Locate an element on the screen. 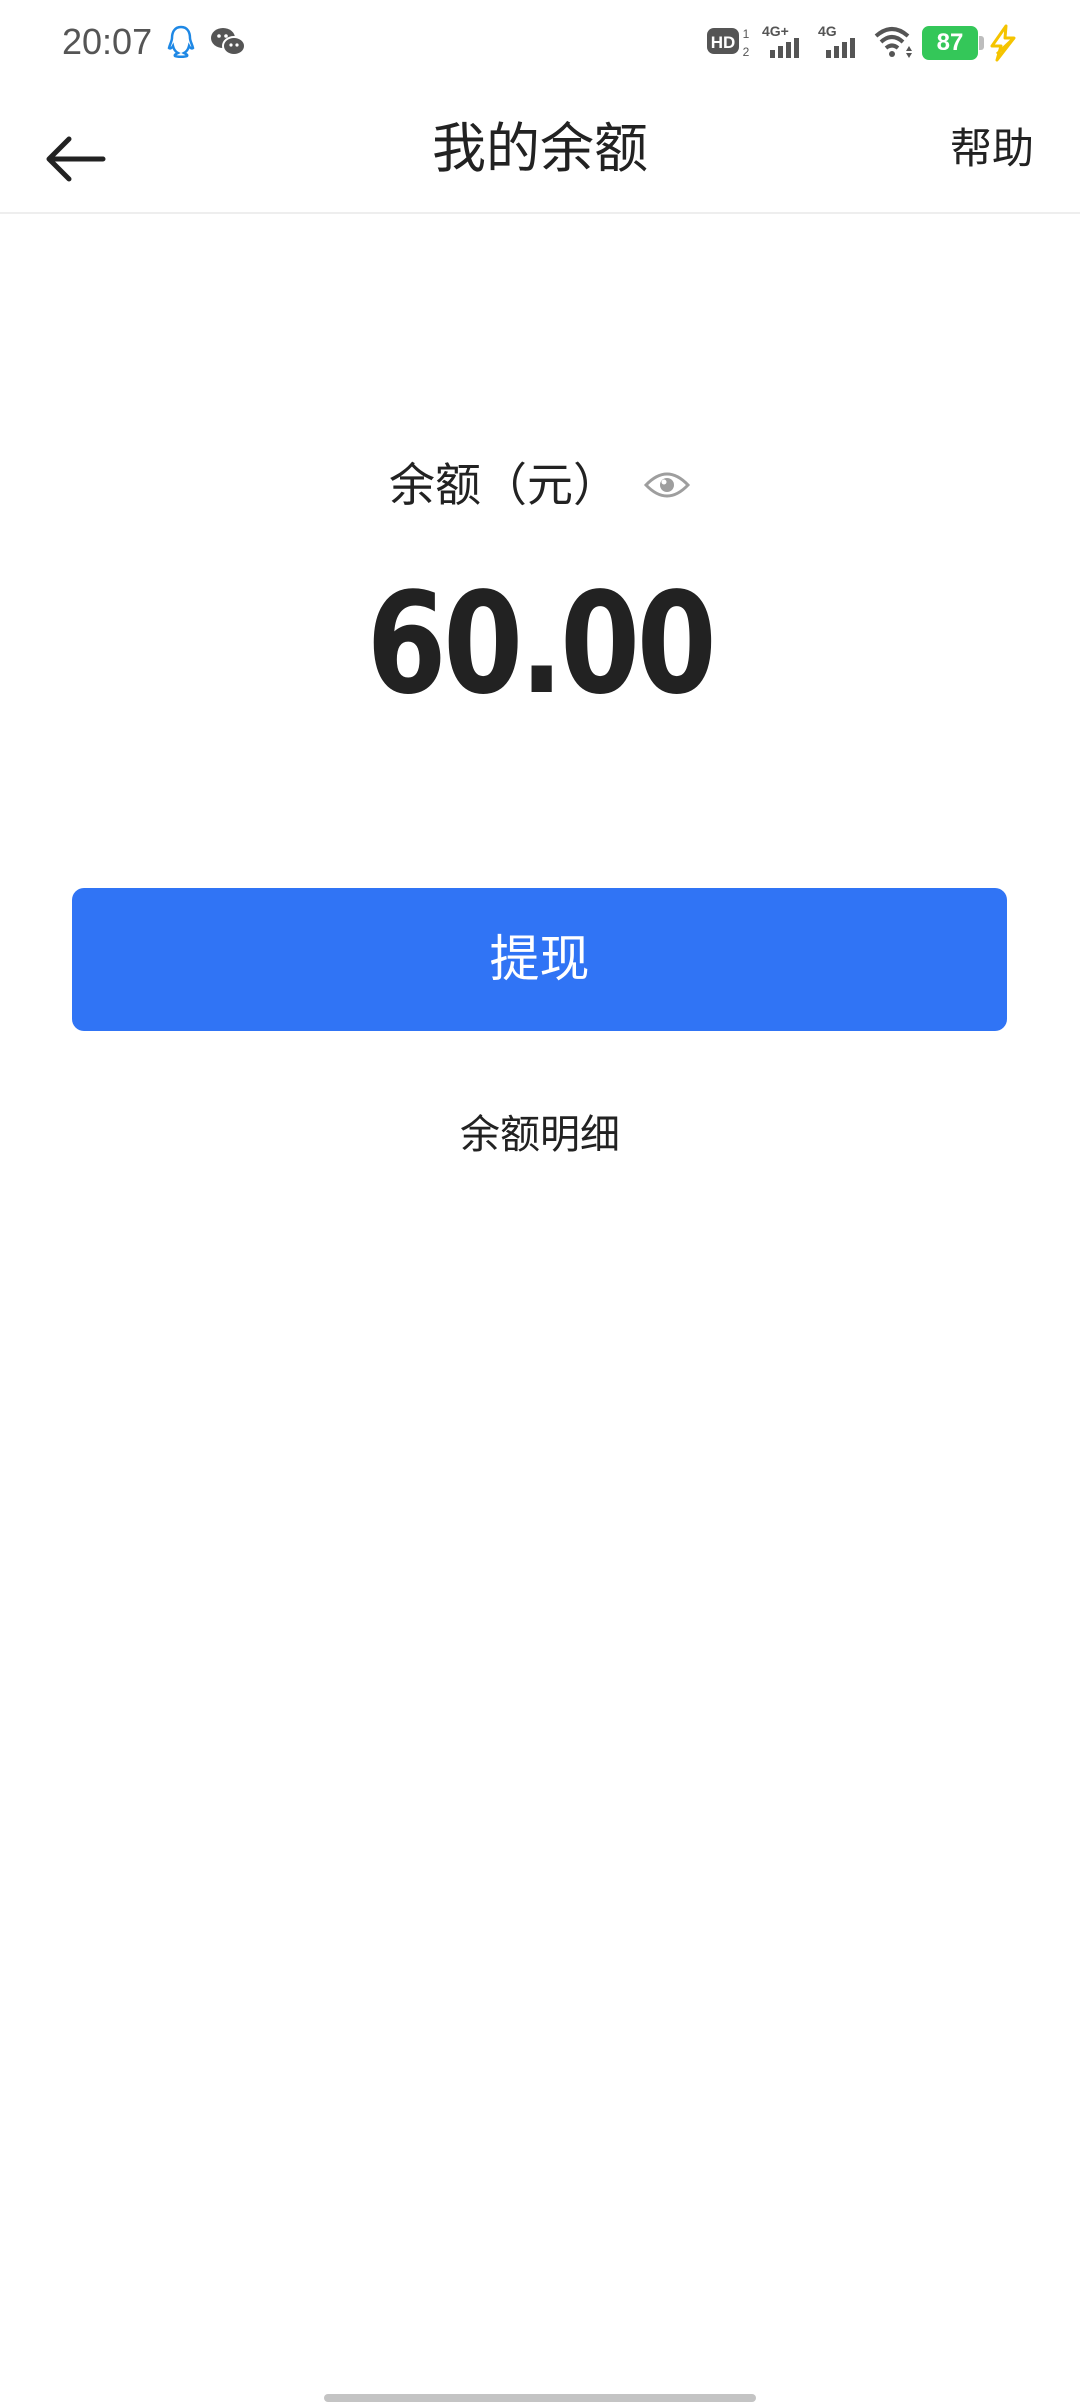  battery-tip is located at coordinates (981, 43).